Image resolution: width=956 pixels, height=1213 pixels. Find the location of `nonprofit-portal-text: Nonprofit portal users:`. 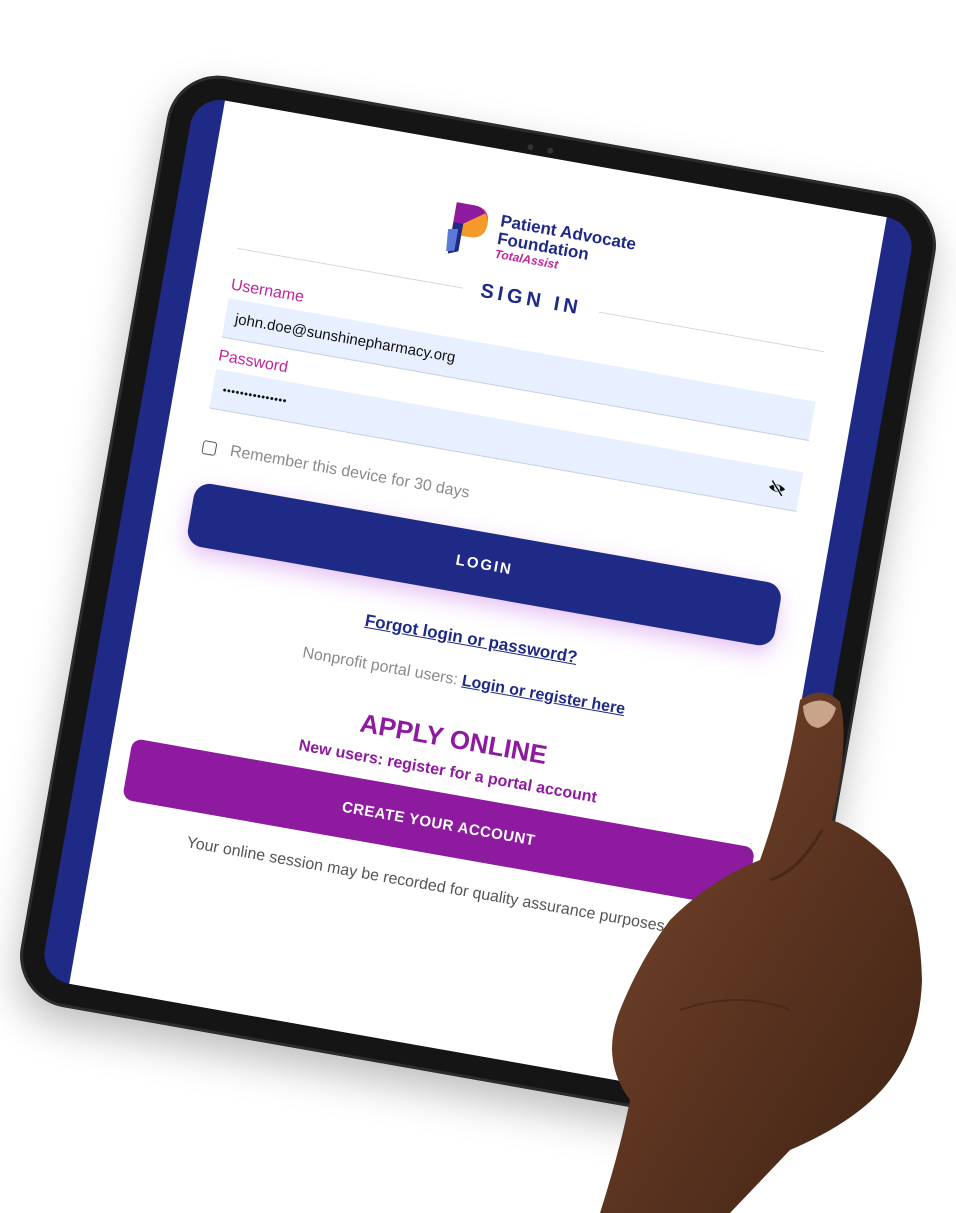

nonprofit-portal-text: Nonprofit portal users: is located at coordinates (382, 667).